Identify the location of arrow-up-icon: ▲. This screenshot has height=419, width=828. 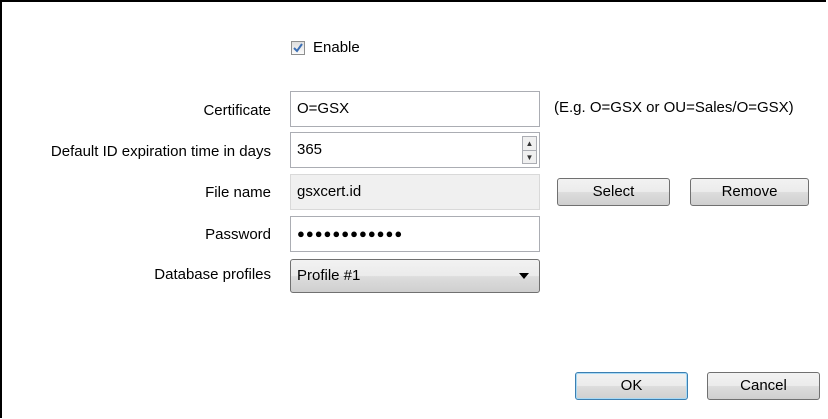
(529, 143).